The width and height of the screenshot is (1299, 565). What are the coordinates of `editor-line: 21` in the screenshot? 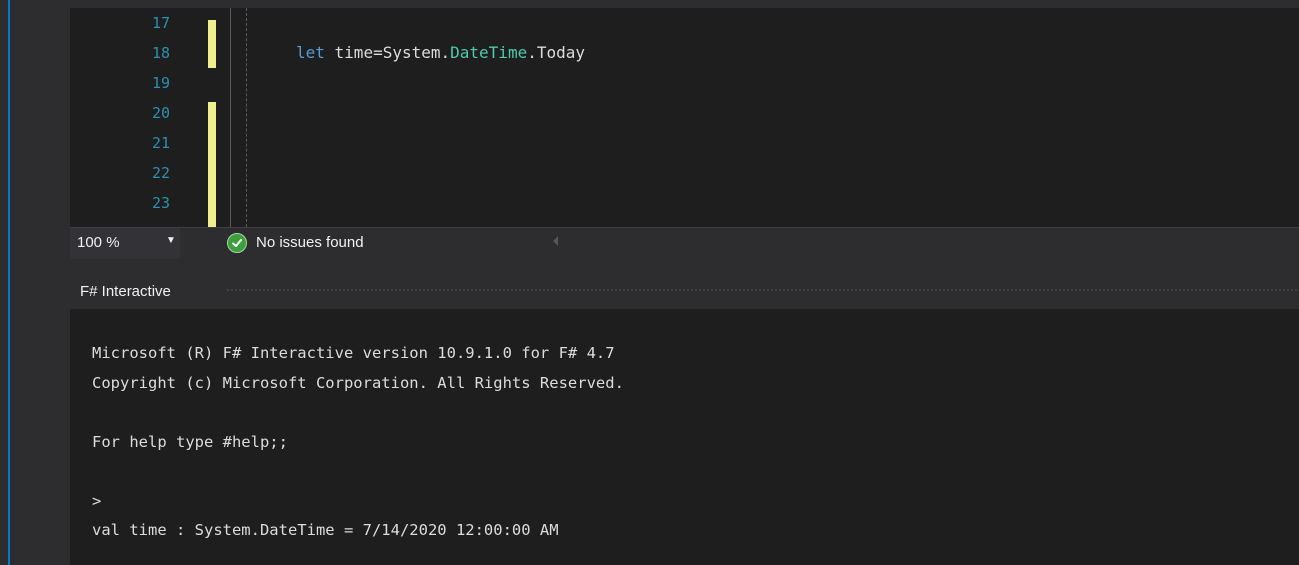 It's located at (684, 143).